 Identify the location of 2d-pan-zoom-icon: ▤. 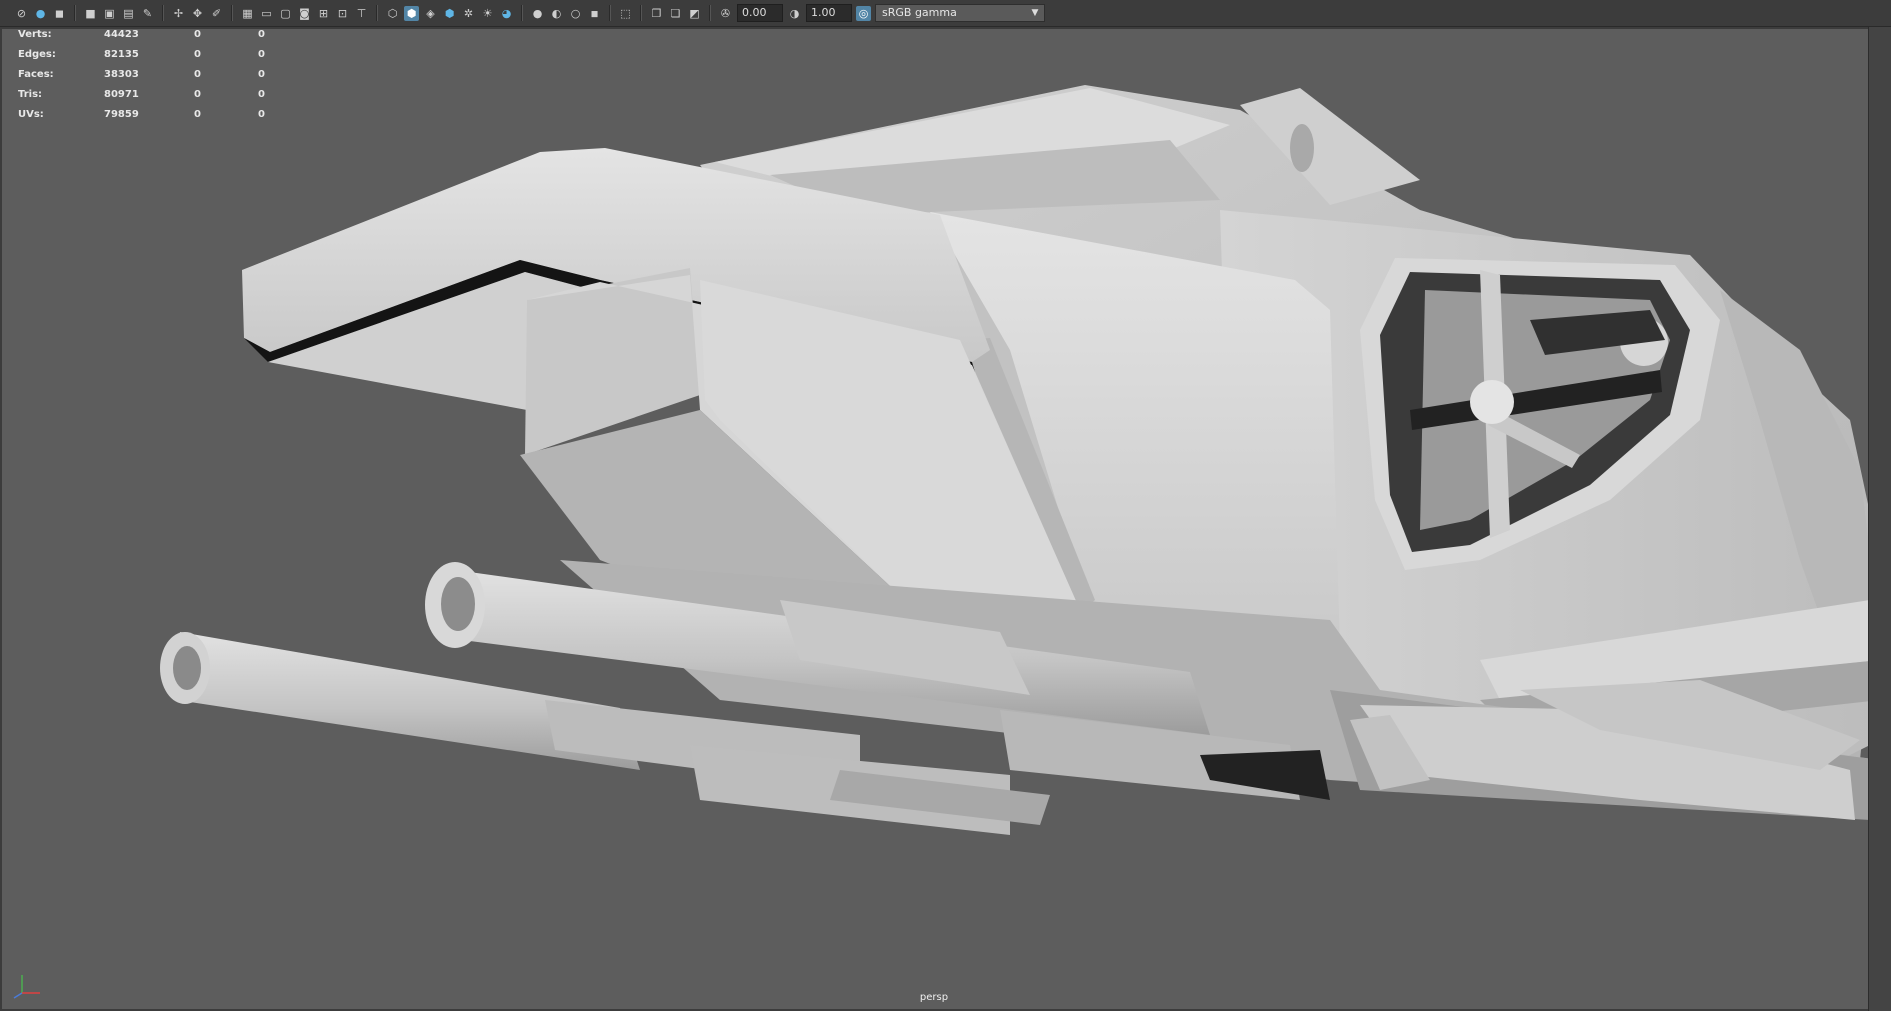
(128, 13).